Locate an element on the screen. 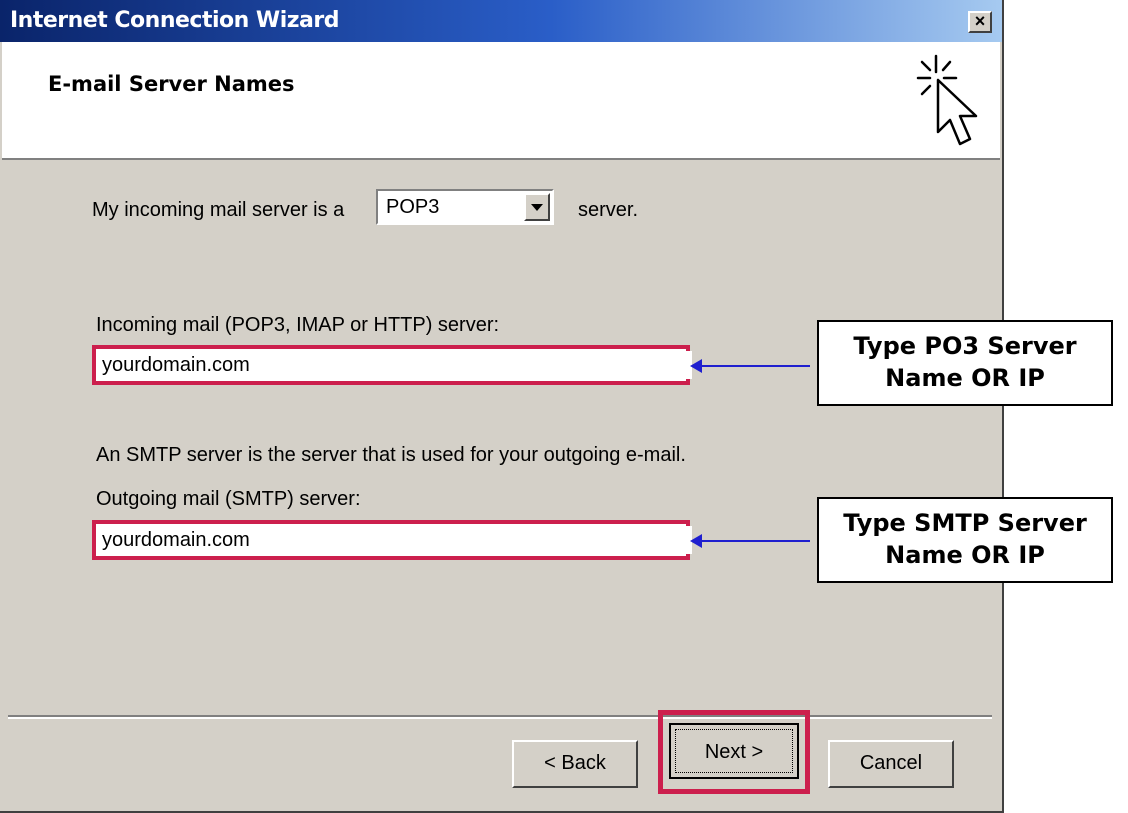 Image resolution: width=1128 pixels, height=813 pixels. outgoing-callout: Type SMTP Server Name OR IP is located at coordinates (965, 540).